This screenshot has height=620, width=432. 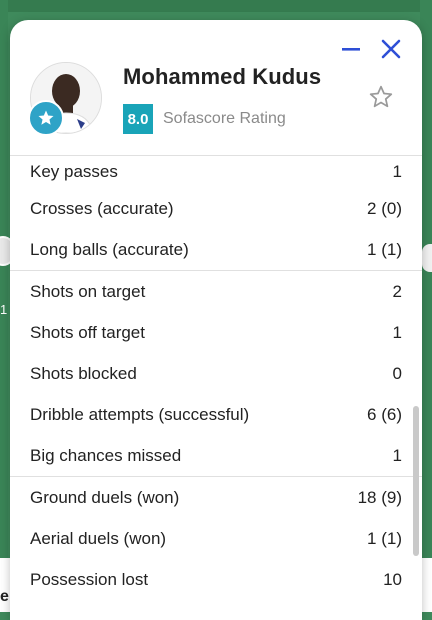 What do you see at coordinates (222, 77) in the screenshot?
I see `player-name: Mohammed Kudus` at bounding box center [222, 77].